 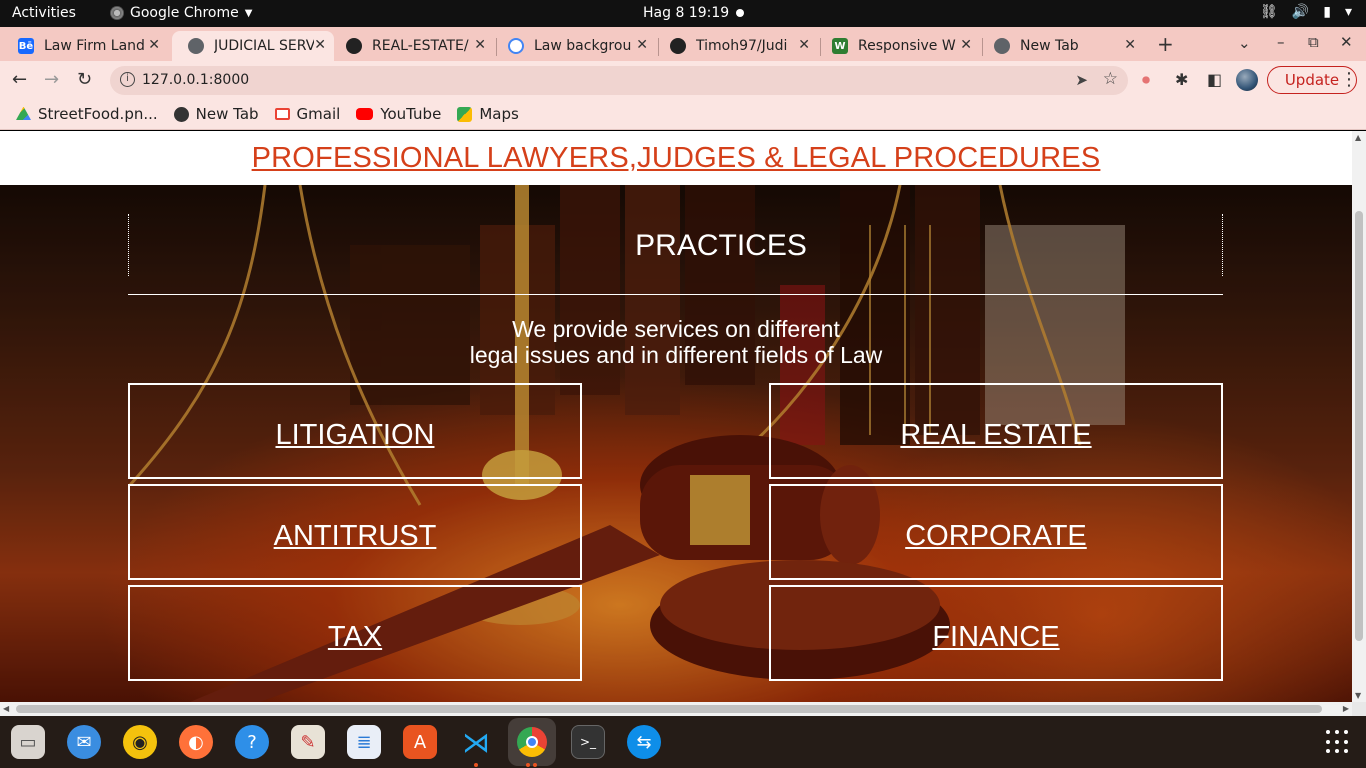 What do you see at coordinates (44, 13) in the screenshot?
I see `activities-button: Activities` at bounding box center [44, 13].